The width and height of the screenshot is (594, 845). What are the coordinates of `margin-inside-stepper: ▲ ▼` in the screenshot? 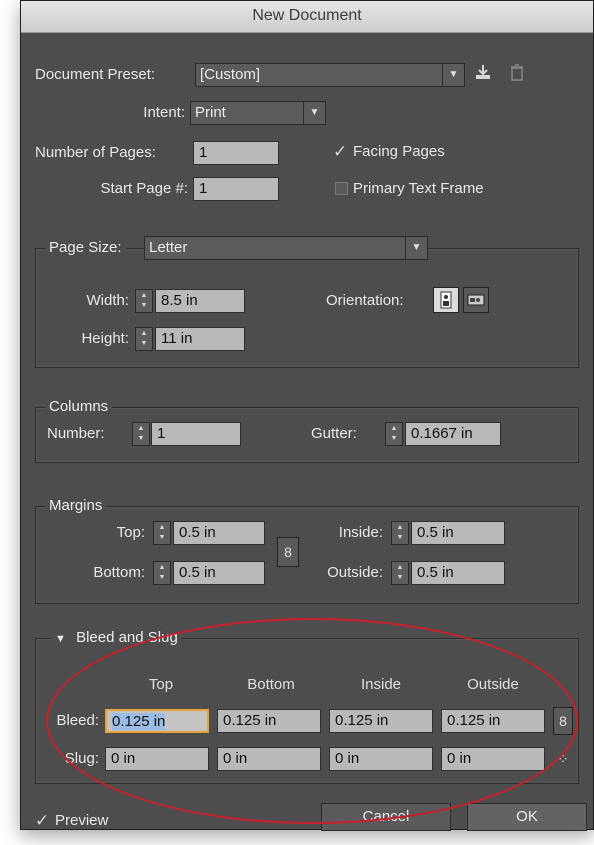 It's located at (400, 533).